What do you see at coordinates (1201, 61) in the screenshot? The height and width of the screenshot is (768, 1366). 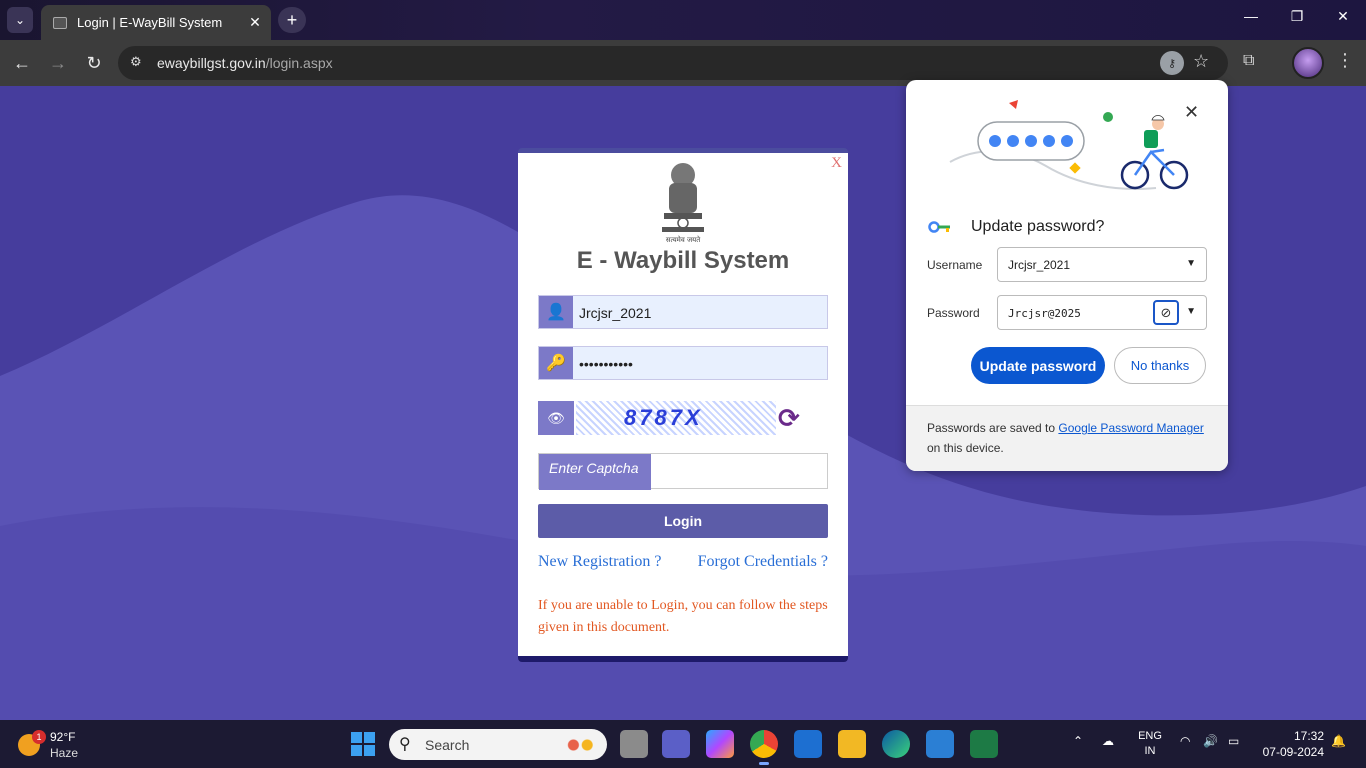 I see `bookmark-star-icon: ☆` at bounding box center [1201, 61].